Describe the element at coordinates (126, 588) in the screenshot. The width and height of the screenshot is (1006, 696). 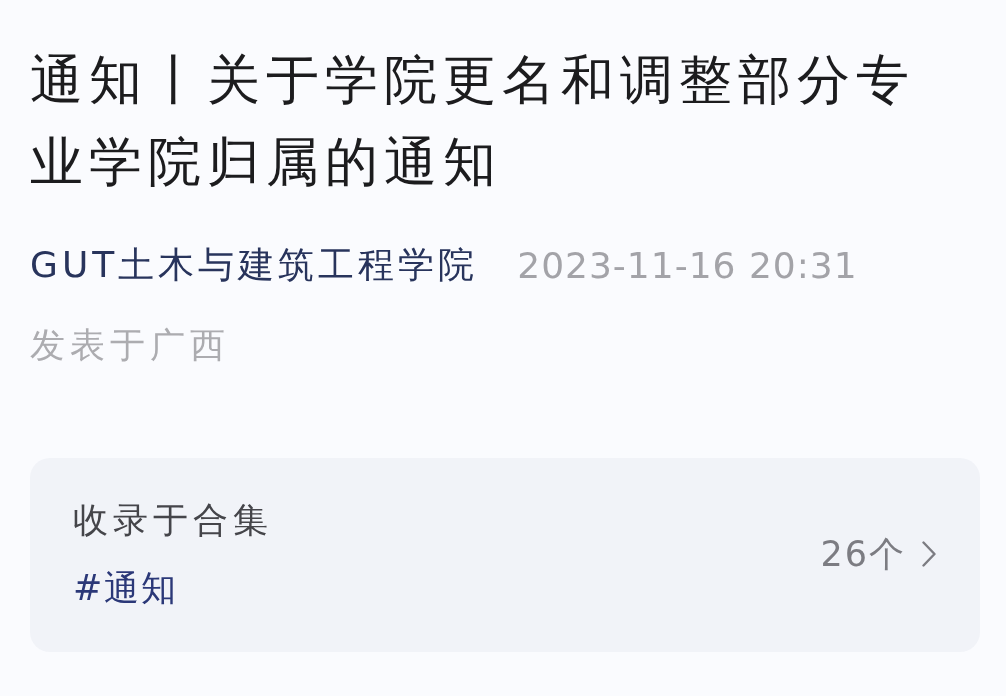
I see `collection-tag: #通知` at that location.